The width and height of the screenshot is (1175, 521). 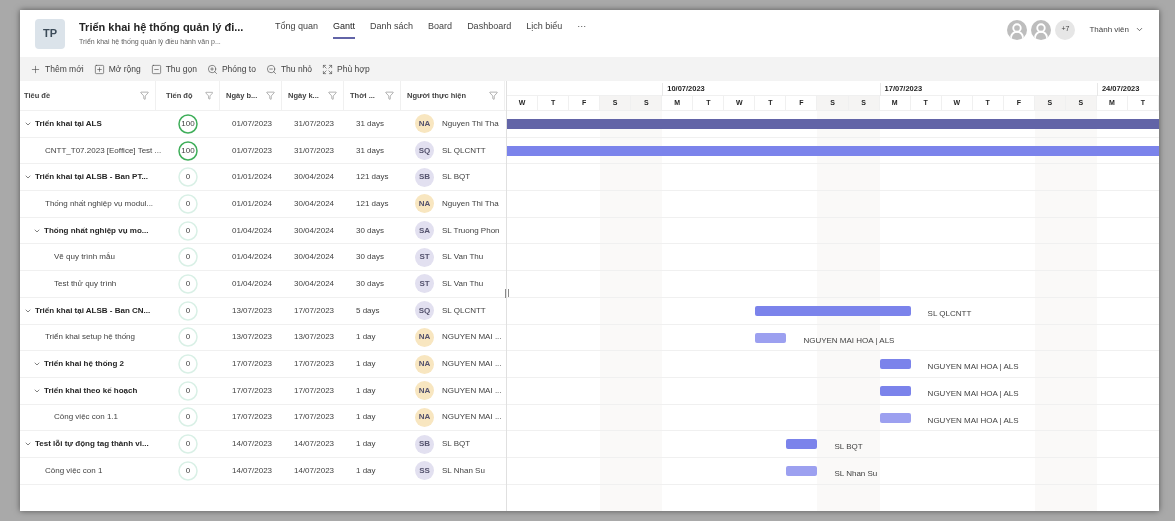 What do you see at coordinates (84, 364) in the screenshot?
I see `task-title: Triển khai hệ thống 2` at bounding box center [84, 364].